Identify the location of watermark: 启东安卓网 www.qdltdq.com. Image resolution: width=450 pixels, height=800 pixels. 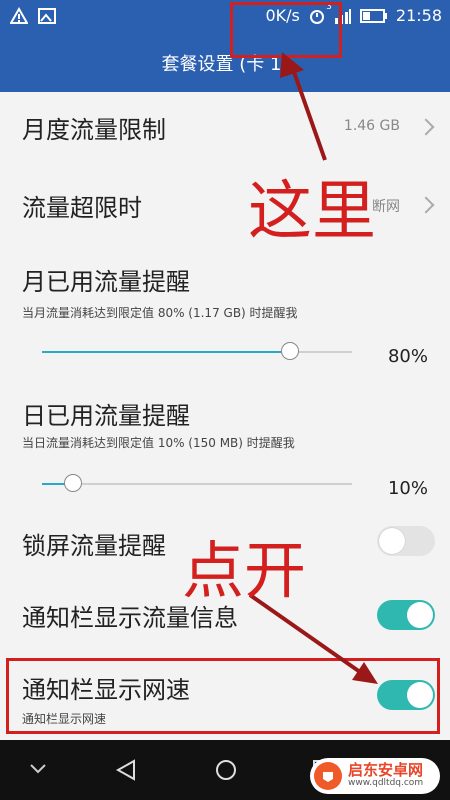
(375, 776).